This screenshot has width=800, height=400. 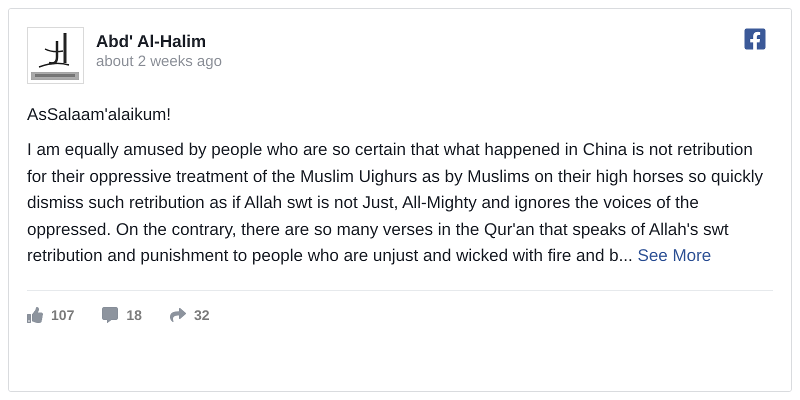 What do you see at coordinates (62, 314) in the screenshot?
I see `like-count: 107` at bounding box center [62, 314].